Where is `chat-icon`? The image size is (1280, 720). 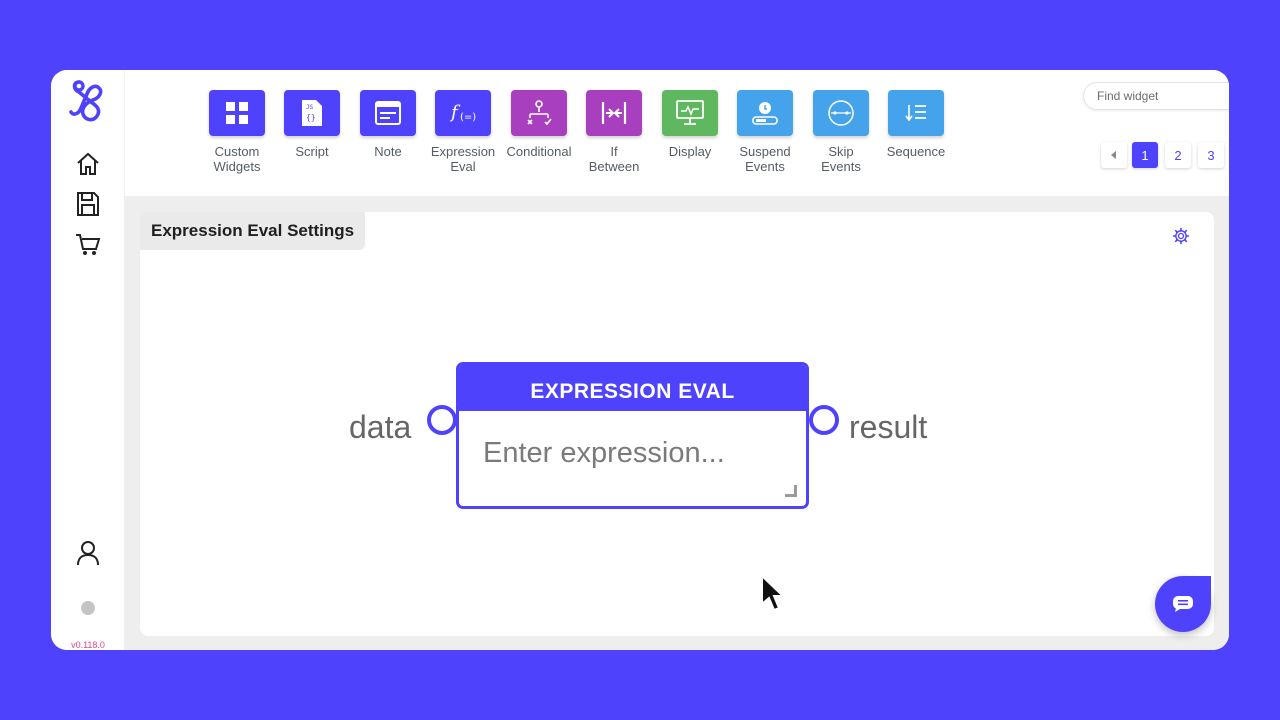
chat-icon is located at coordinates (1183, 604).